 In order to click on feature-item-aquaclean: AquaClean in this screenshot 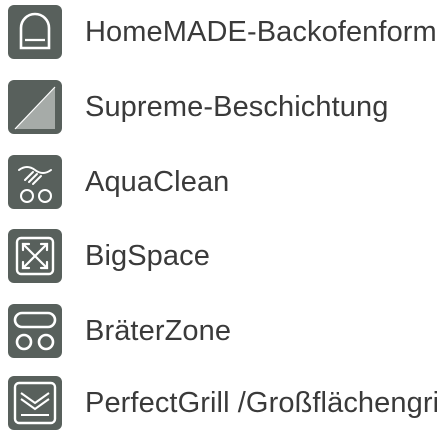, I will do `click(117, 182)`.